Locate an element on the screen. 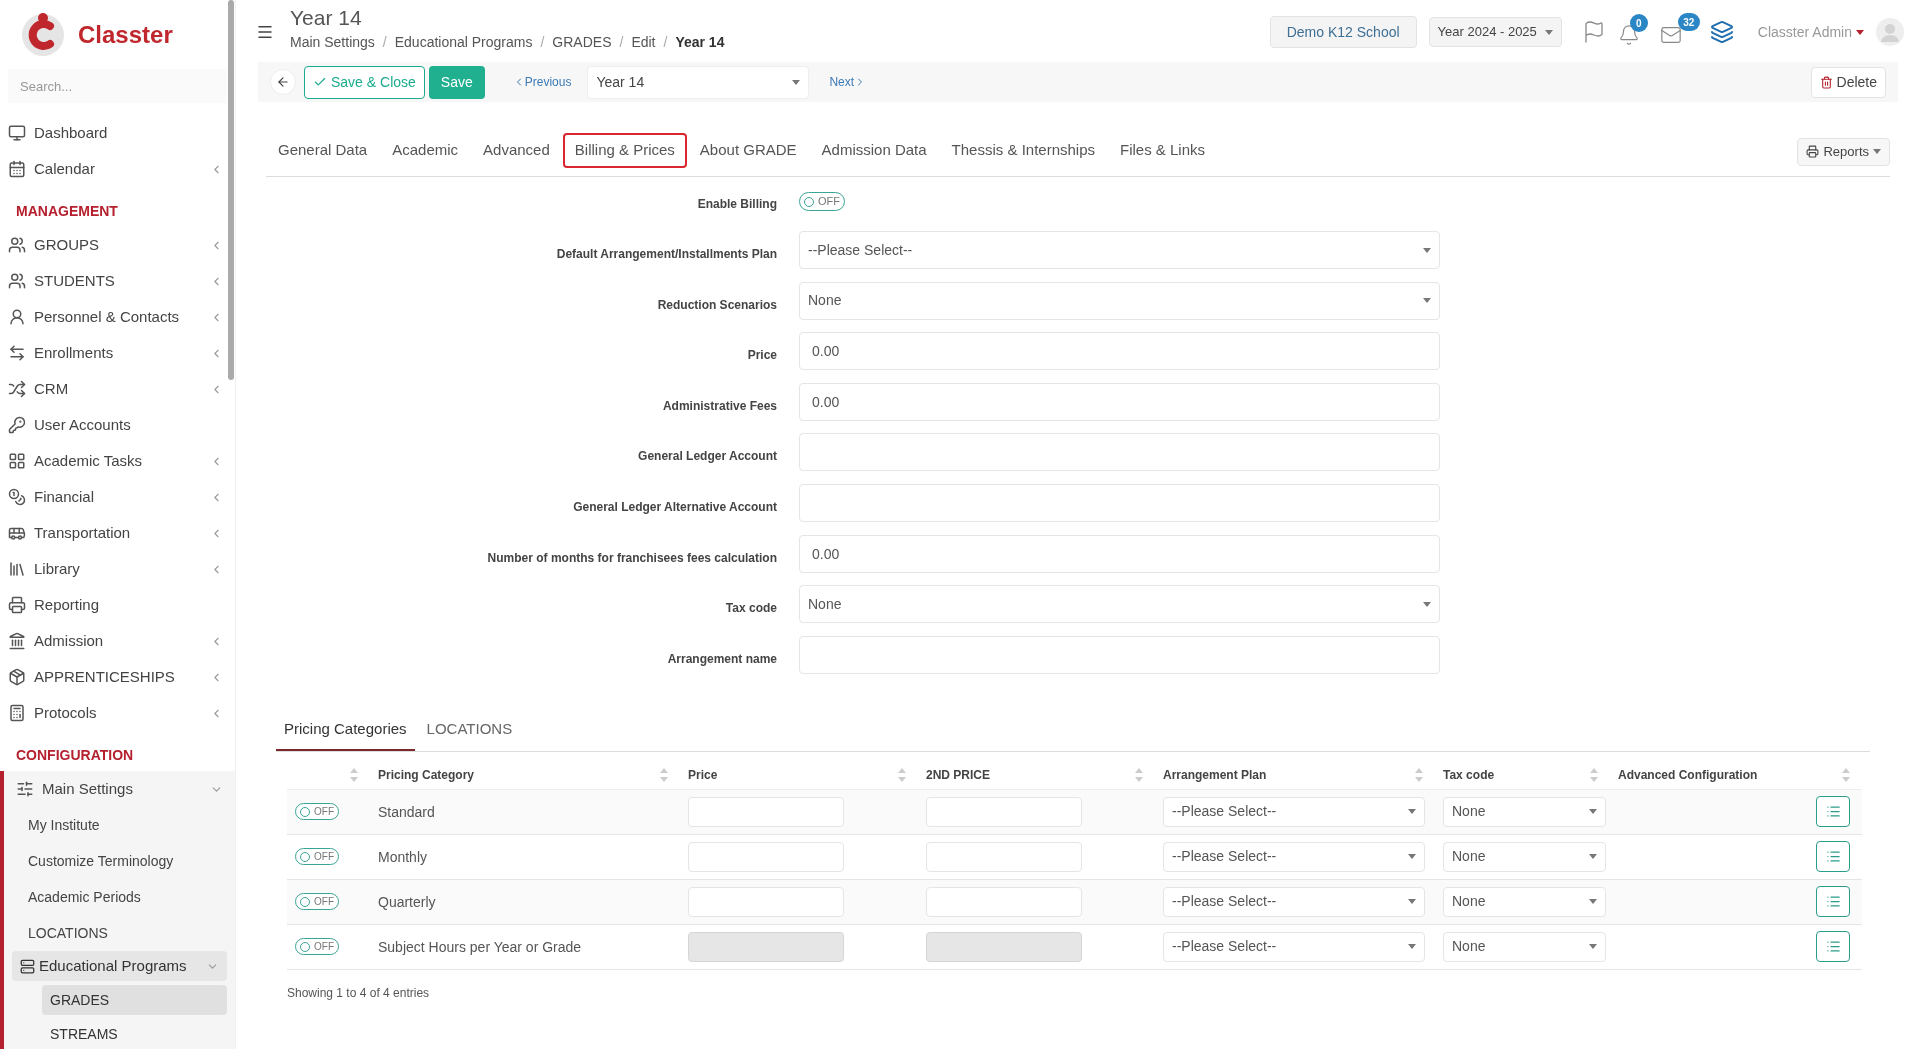 This screenshot has height=1049, width=1920. monitor-icon is located at coordinates (17, 133).